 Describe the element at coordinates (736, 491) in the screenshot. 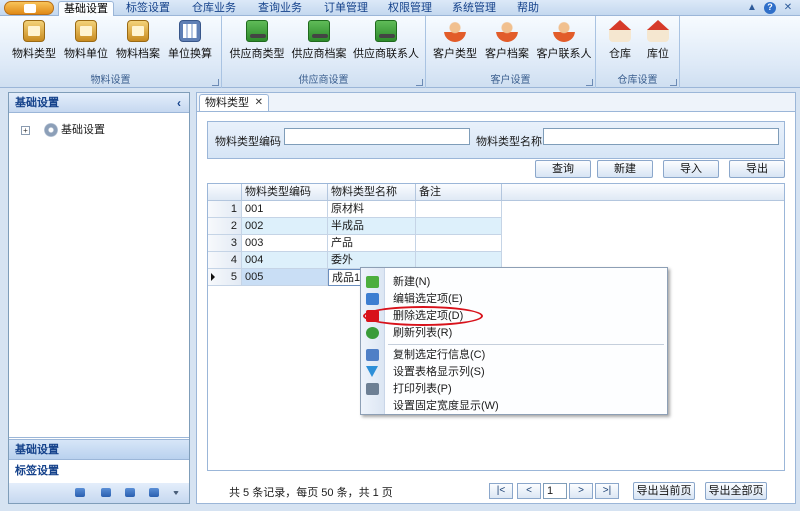

I see `export-all-pages-button: 导出全部页` at that location.